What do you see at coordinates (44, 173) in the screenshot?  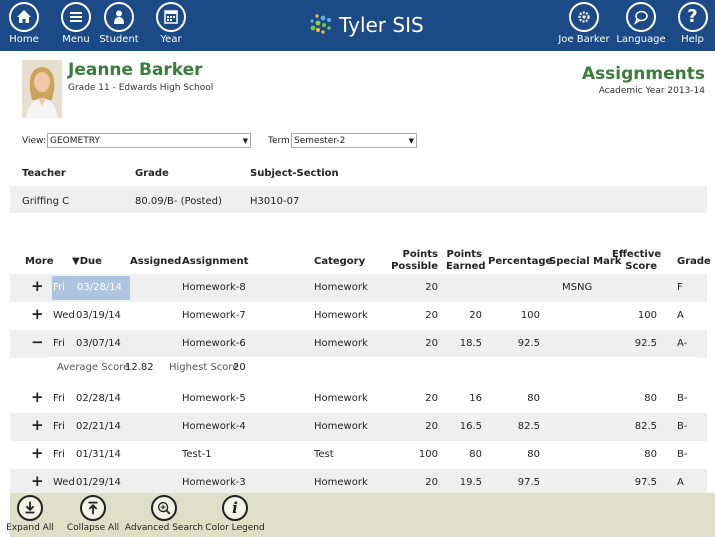 I see `teacher-header: Teacher` at bounding box center [44, 173].